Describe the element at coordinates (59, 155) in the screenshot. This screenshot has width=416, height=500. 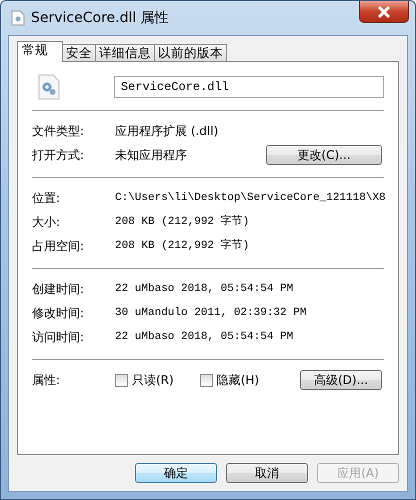
I see `field-label: 打开方式:` at that location.